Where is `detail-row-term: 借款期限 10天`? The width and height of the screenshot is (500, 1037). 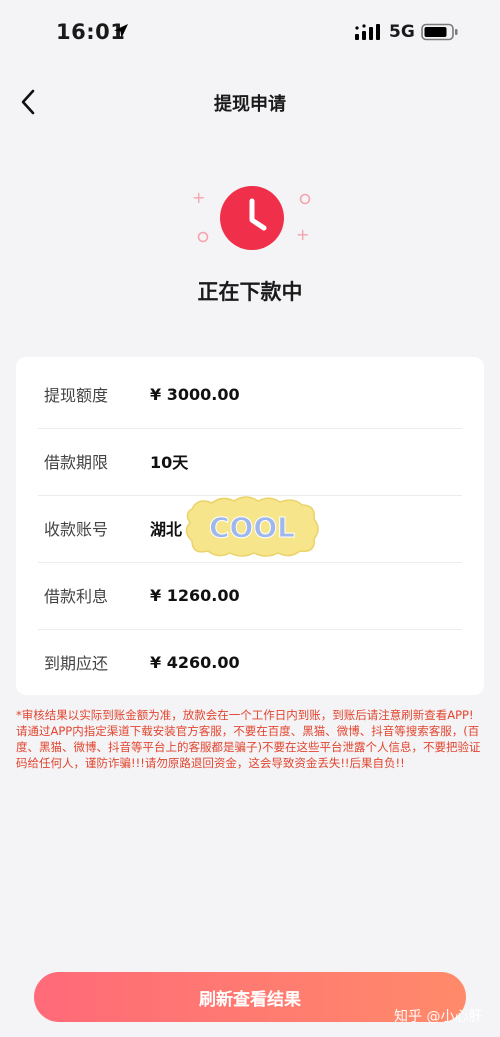
detail-row-term: 借款期限 10天 is located at coordinates (250, 461).